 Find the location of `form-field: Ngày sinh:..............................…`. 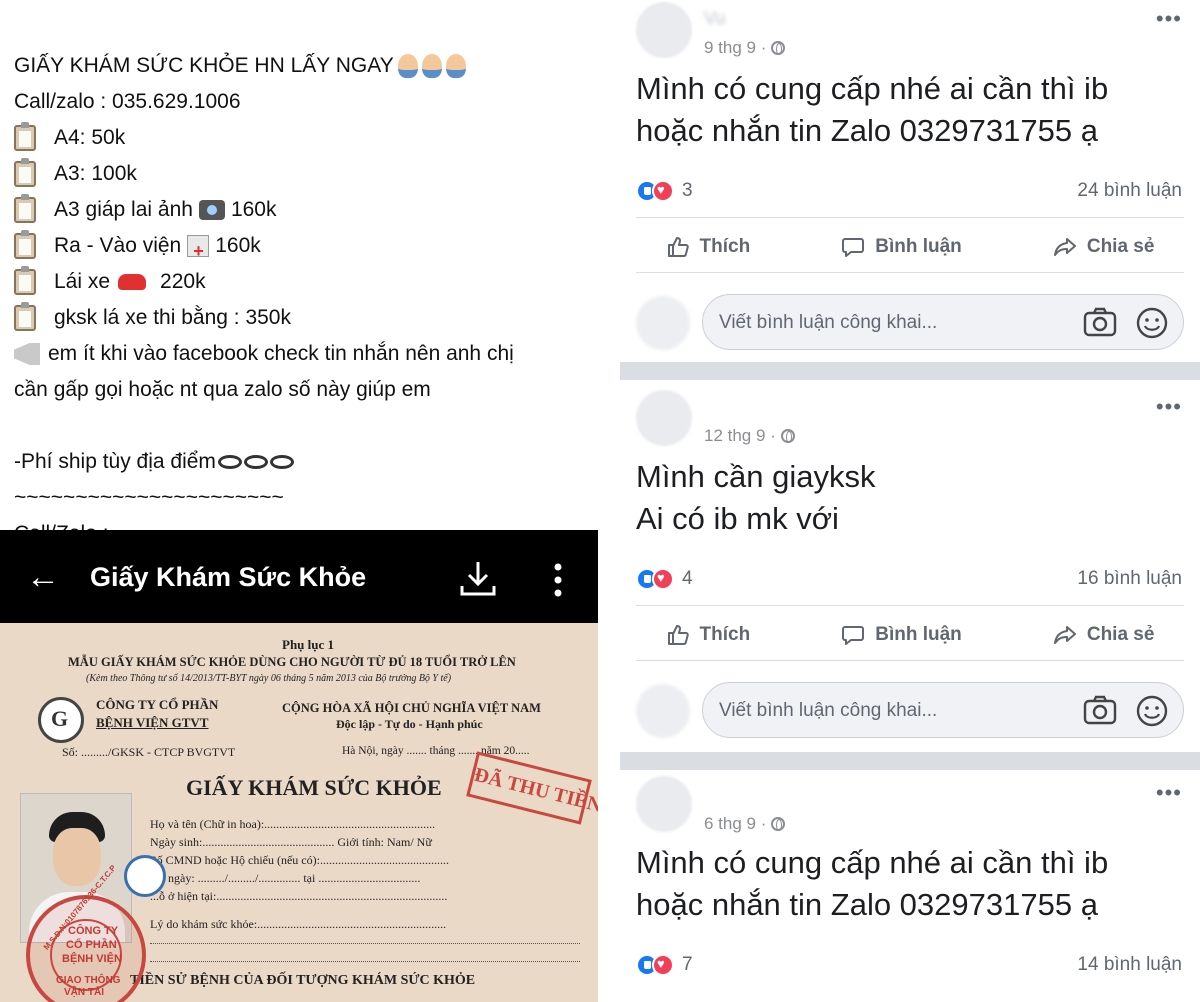

form-field: Ngày sinh:..............................… is located at coordinates (291, 842).